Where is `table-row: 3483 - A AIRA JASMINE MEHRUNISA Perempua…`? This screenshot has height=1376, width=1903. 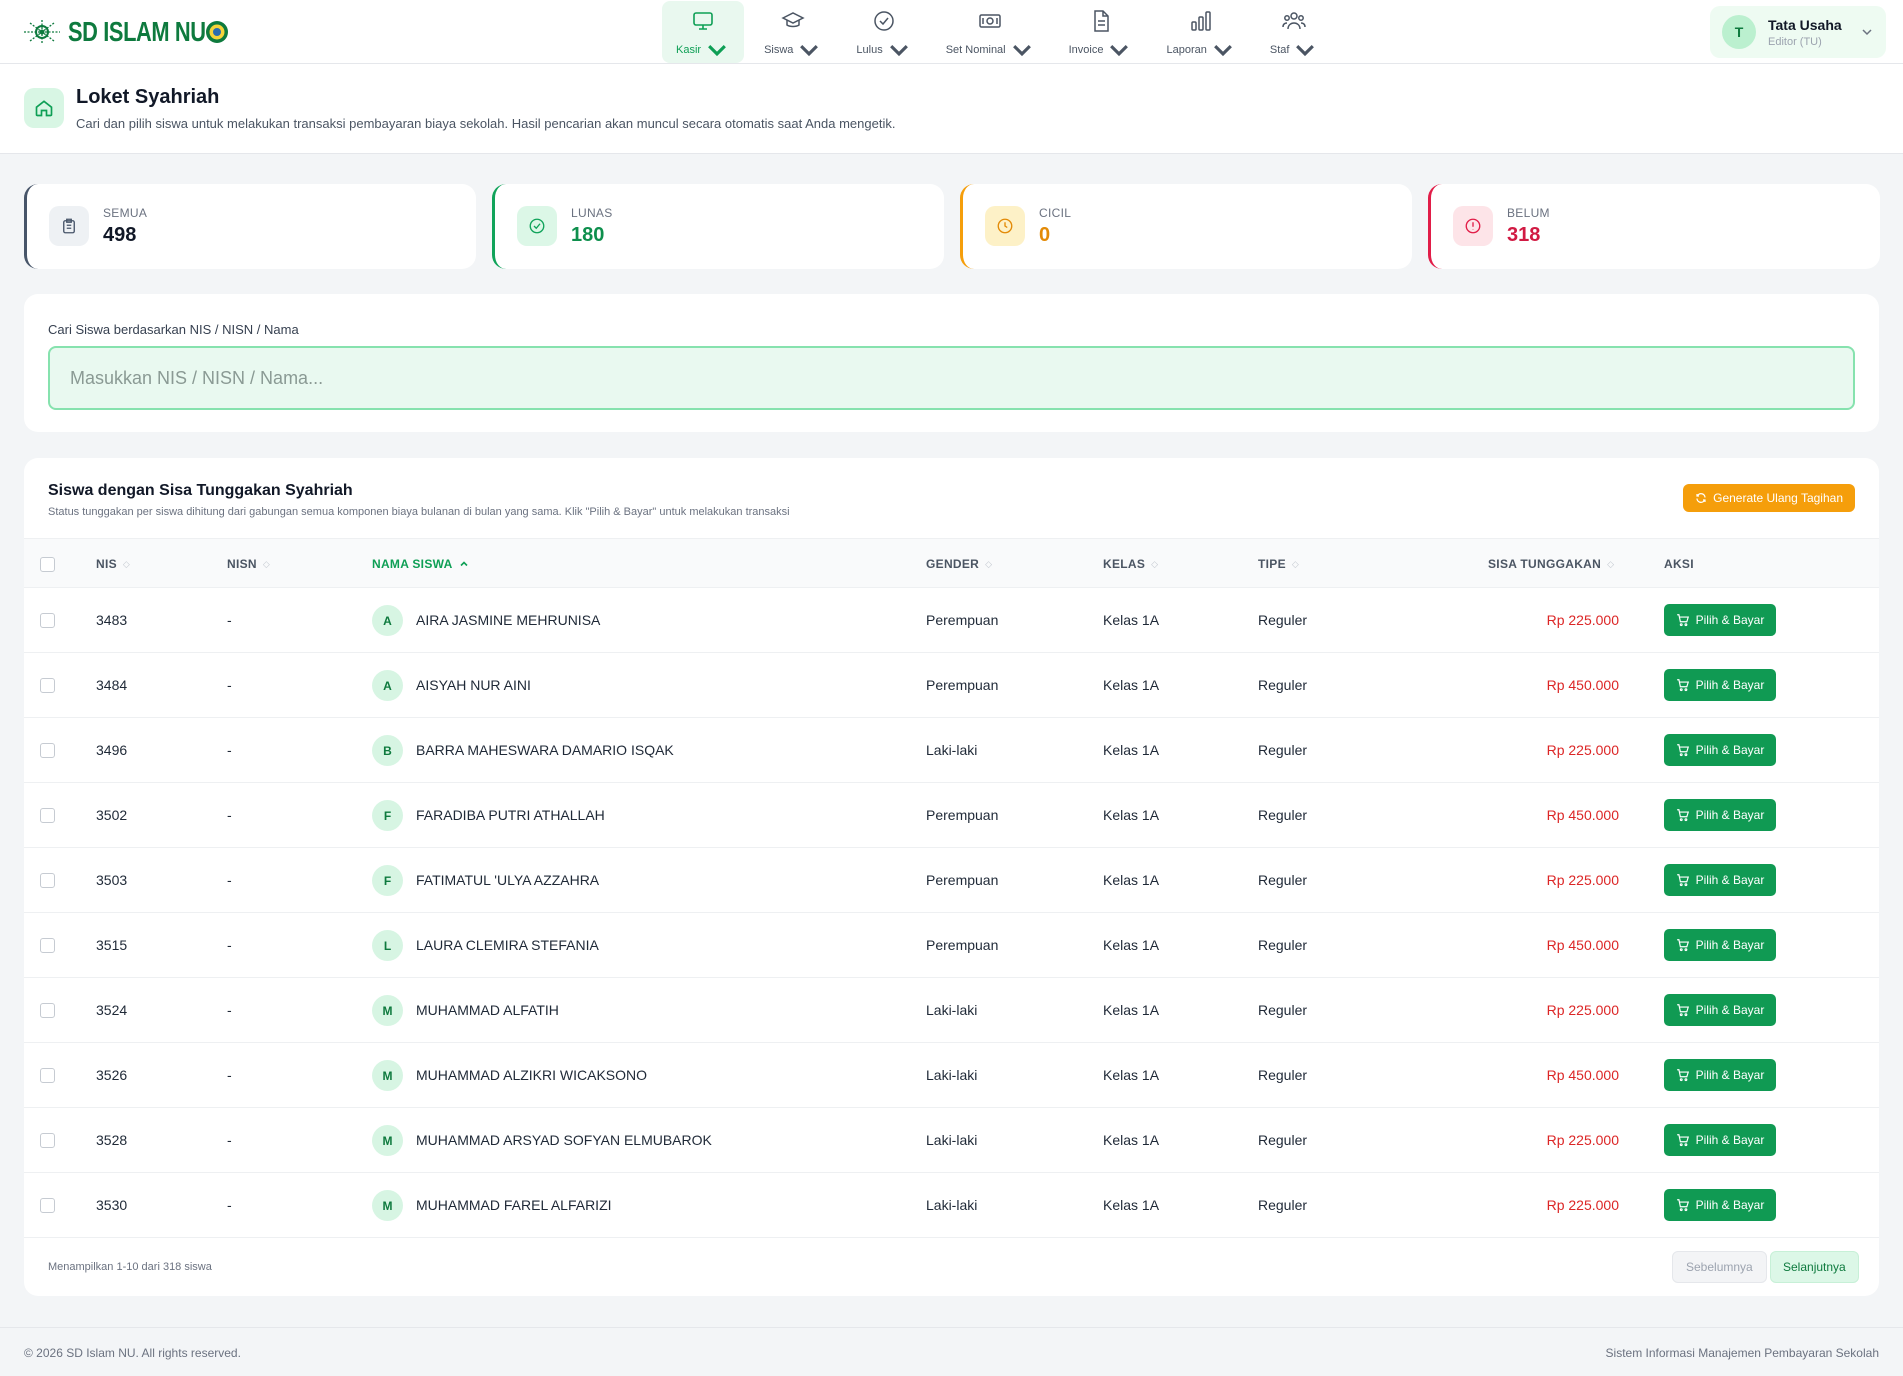 table-row: 3483 - A AIRA JASMINE MEHRUNISA Perempua… is located at coordinates (951, 620).